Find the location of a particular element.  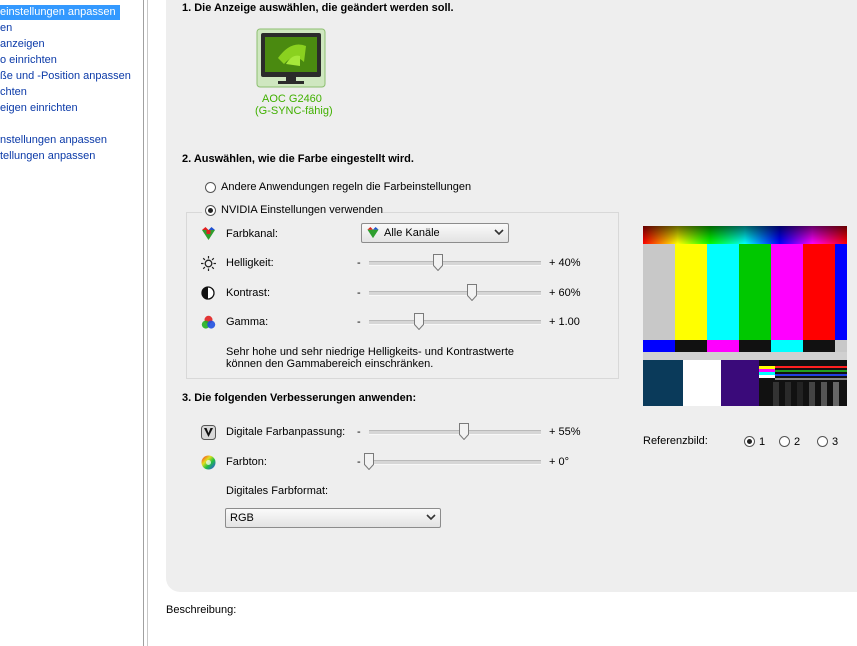

sidebar-item-color-settings: einstellungen anpassen is located at coordinates (60, 12).